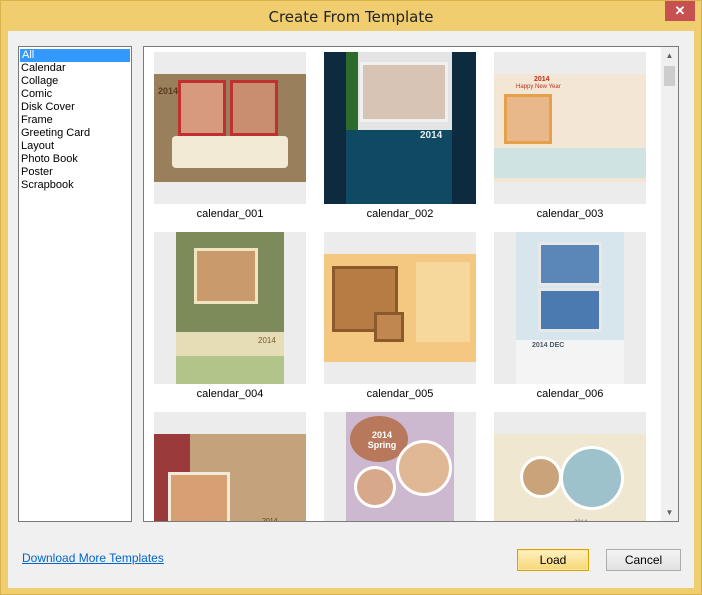  I want to click on close-icon: ✕, so click(680, 10).